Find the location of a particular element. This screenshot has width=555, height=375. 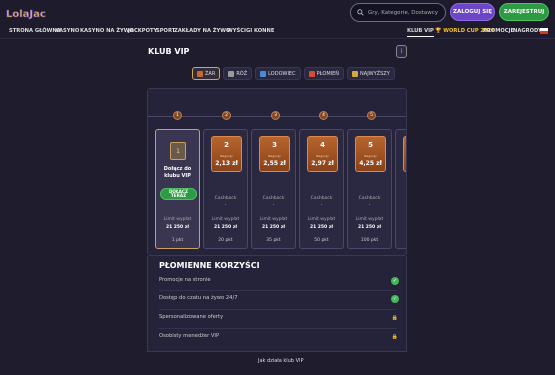

tab-plomien: PŁOMIEŃ is located at coordinates (324, 73).